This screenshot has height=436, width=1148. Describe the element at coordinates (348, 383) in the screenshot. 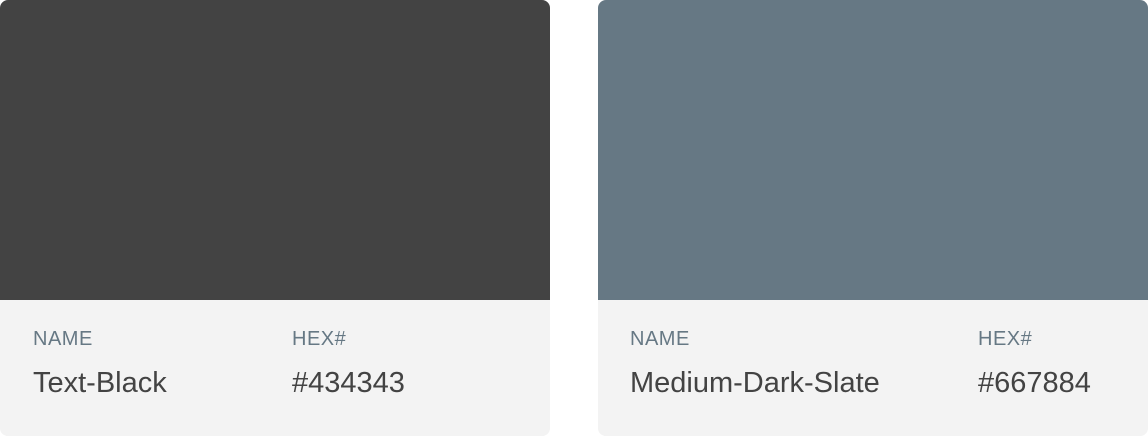

I see `hex-value: #434343` at that location.